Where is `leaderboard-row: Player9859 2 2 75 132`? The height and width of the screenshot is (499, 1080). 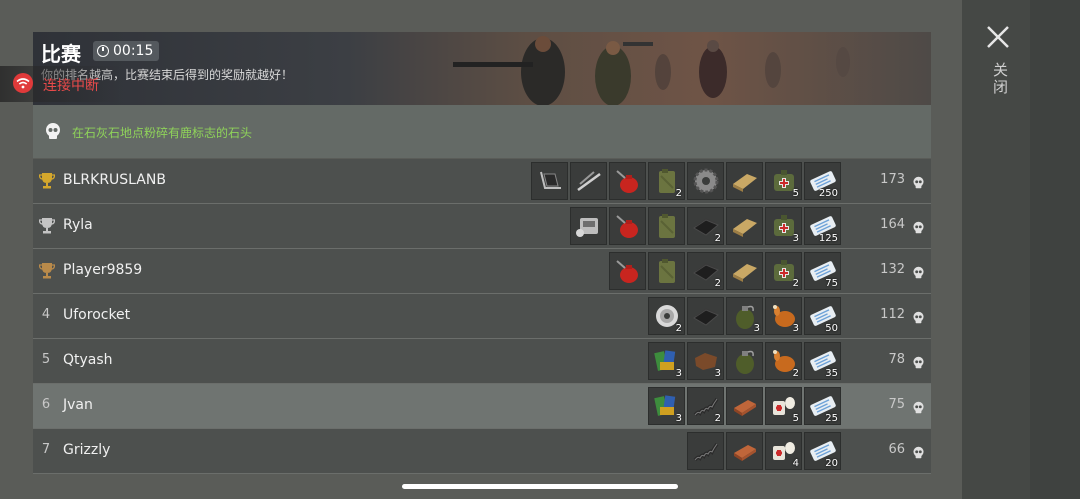 leaderboard-row: Player9859 2 2 75 132 is located at coordinates (482, 271).